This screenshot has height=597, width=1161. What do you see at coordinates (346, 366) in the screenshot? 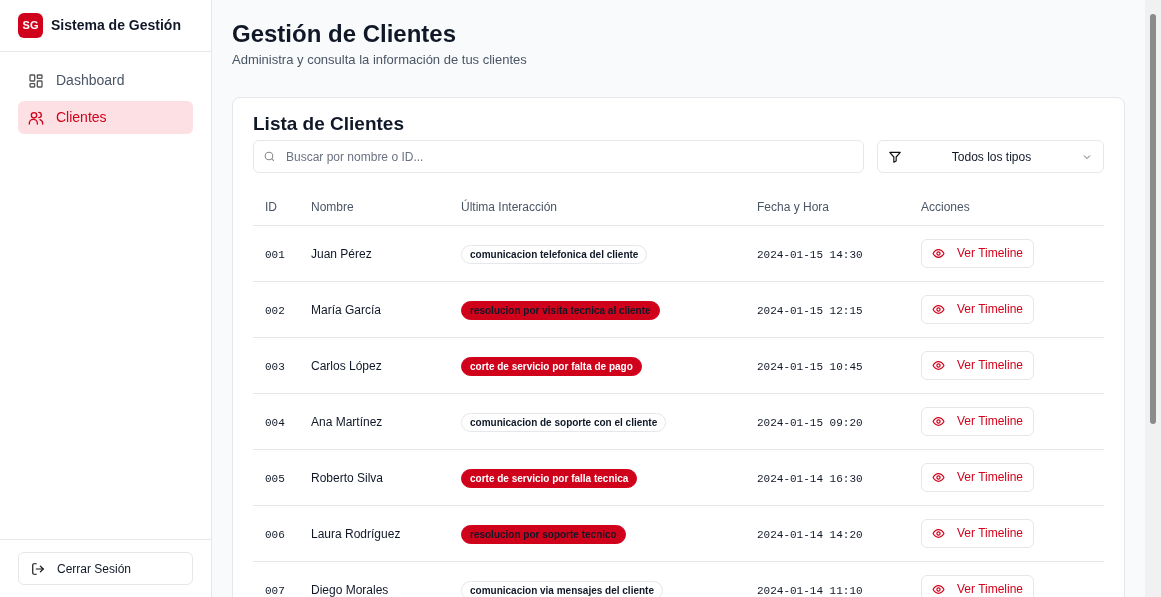
I see `name-cell: Carlos López` at bounding box center [346, 366].